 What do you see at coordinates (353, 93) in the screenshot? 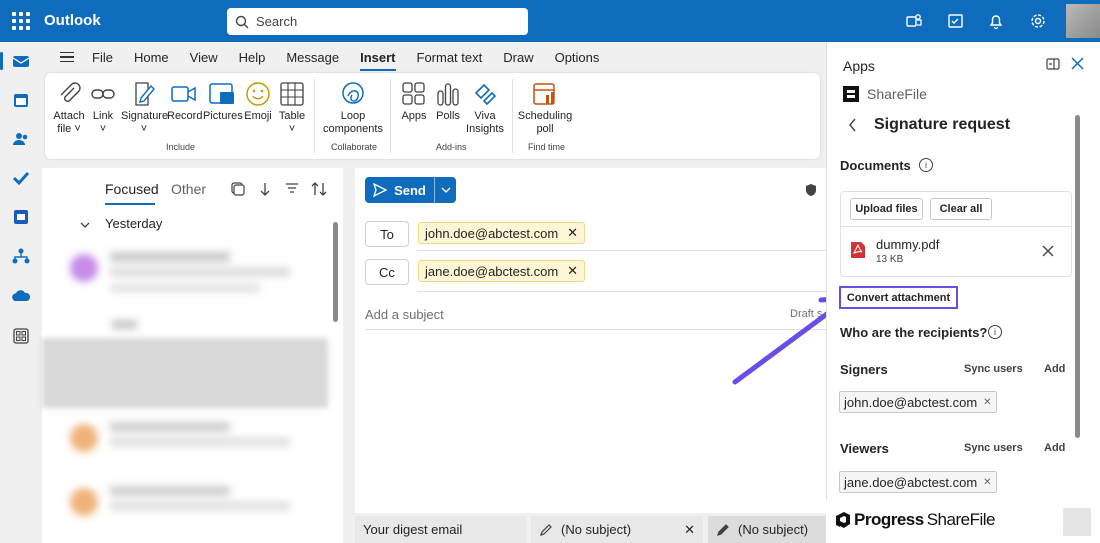
I see `loop-icon` at bounding box center [353, 93].